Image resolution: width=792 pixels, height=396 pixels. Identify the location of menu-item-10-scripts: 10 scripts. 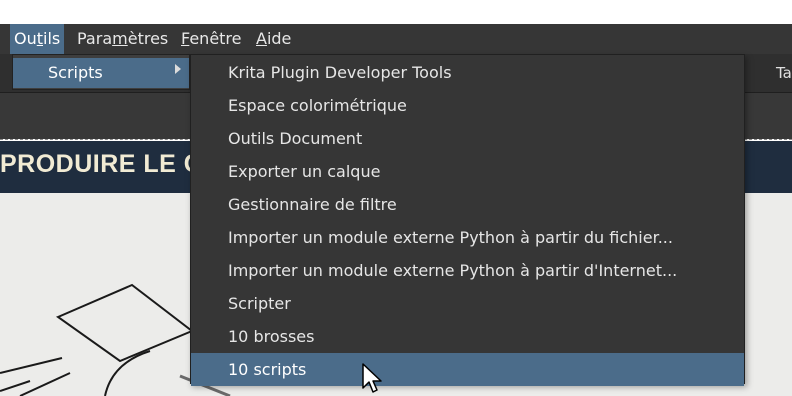
(467, 369).